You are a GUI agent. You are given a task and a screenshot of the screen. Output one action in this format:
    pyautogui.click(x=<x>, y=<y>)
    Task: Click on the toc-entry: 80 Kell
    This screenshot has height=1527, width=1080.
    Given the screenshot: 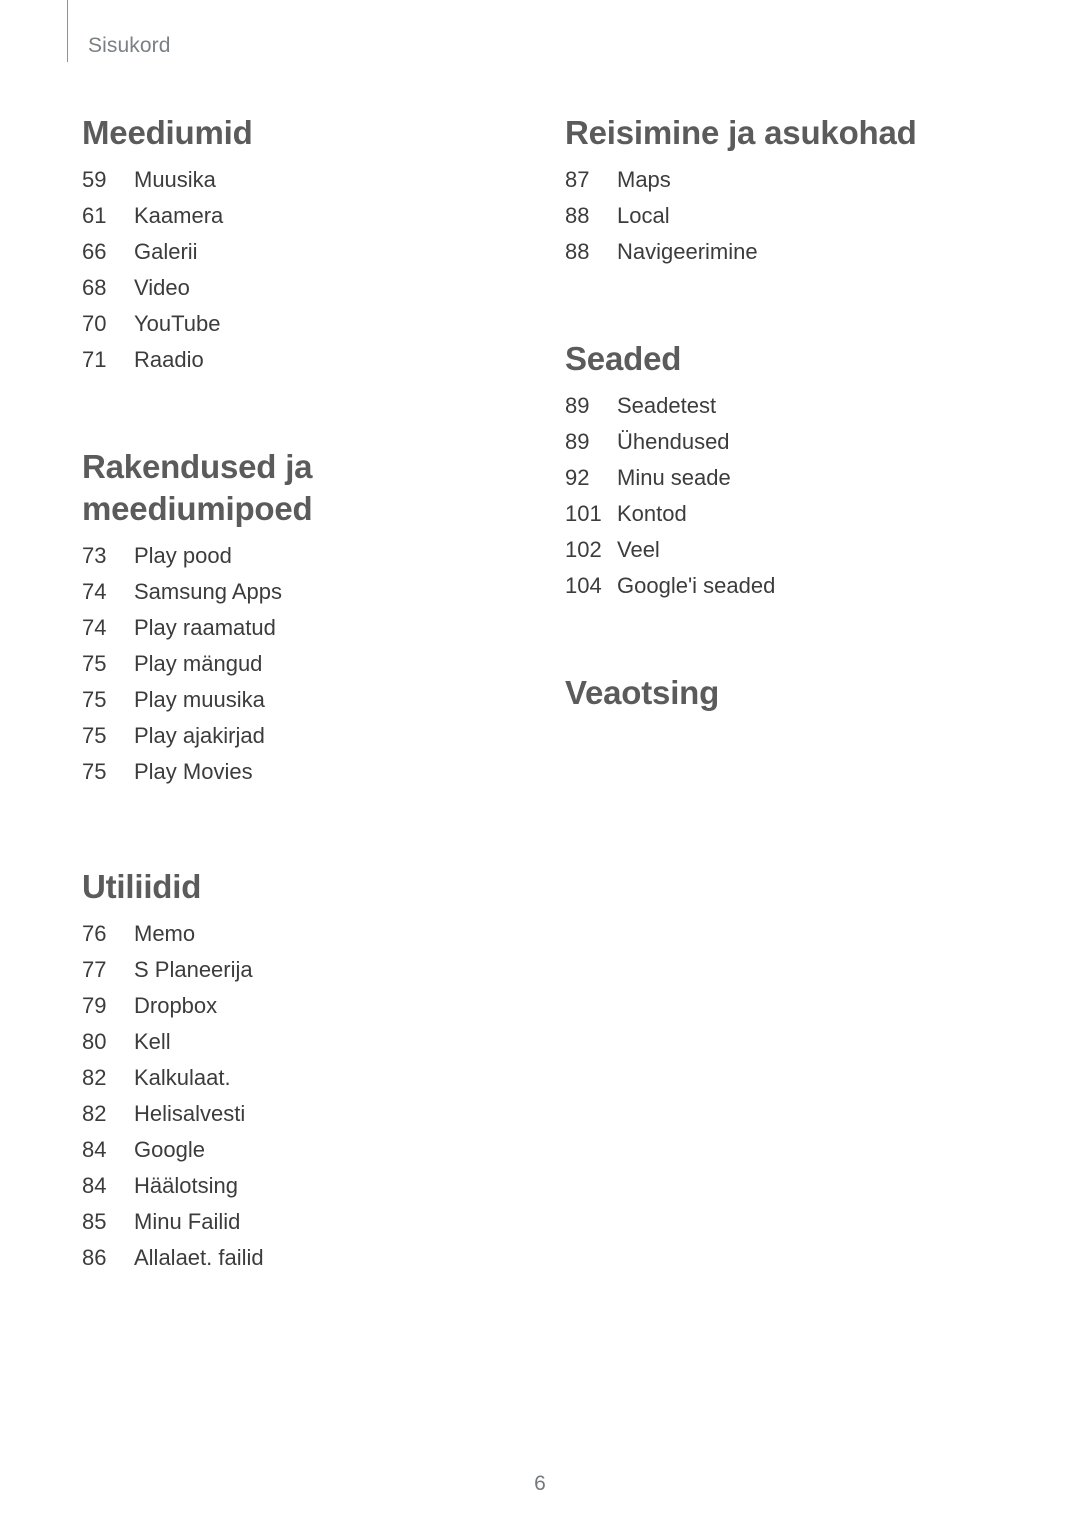 What is the action you would take?
    pyautogui.click(x=297, y=1042)
    